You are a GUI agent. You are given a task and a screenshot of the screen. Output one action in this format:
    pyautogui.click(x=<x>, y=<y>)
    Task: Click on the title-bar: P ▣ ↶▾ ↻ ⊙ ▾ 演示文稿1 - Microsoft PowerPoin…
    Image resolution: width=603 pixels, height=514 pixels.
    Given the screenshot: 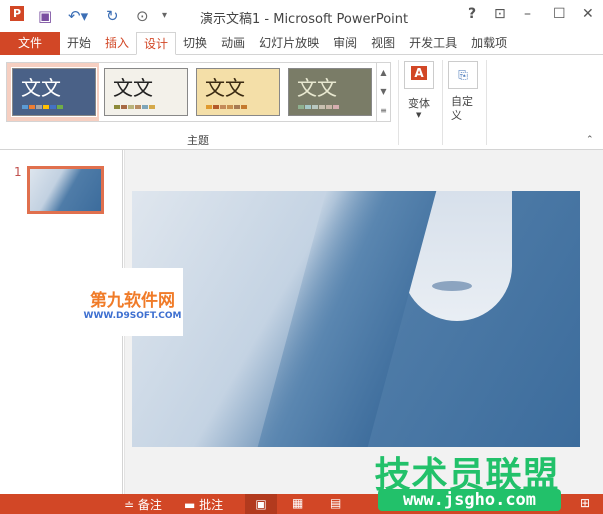 What is the action you would take?
    pyautogui.click(x=301, y=16)
    